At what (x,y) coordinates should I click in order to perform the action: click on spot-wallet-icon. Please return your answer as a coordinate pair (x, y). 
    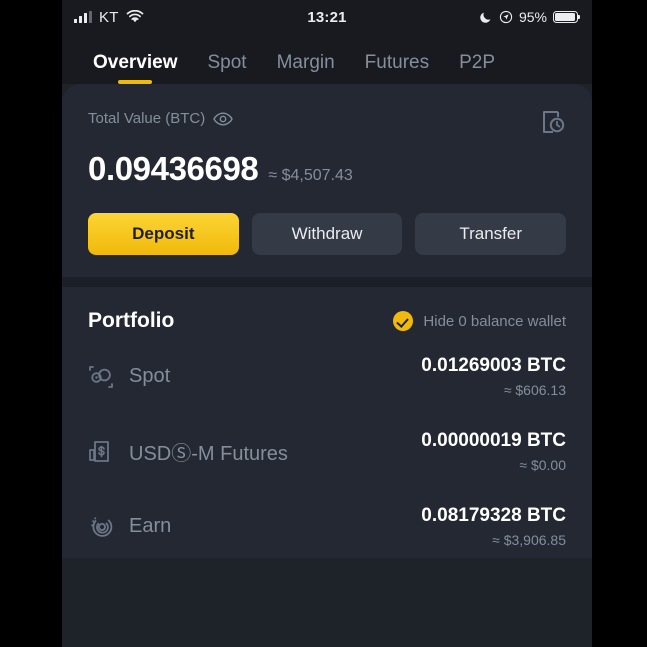
    Looking at the image, I should click on (101, 376).